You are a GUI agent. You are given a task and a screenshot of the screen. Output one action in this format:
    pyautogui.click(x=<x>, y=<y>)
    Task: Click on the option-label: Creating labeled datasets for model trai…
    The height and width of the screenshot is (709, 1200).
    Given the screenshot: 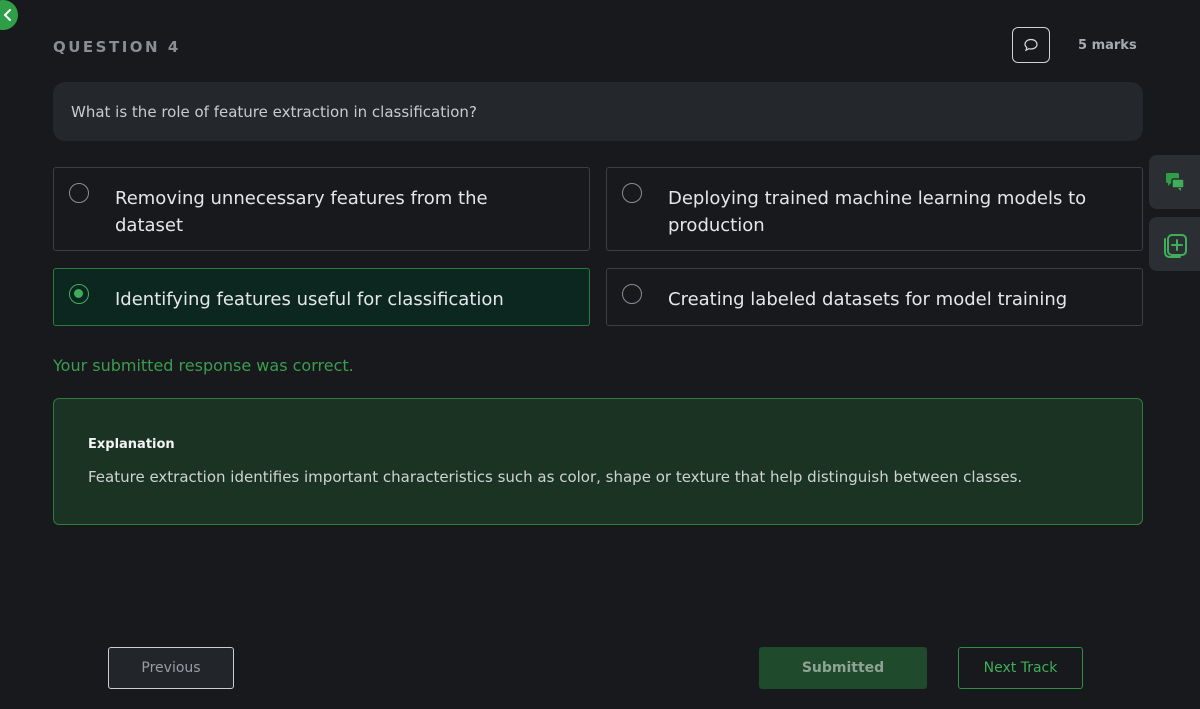 What is the action you would take?
    pyautogui.click(x=868, y=299)
    